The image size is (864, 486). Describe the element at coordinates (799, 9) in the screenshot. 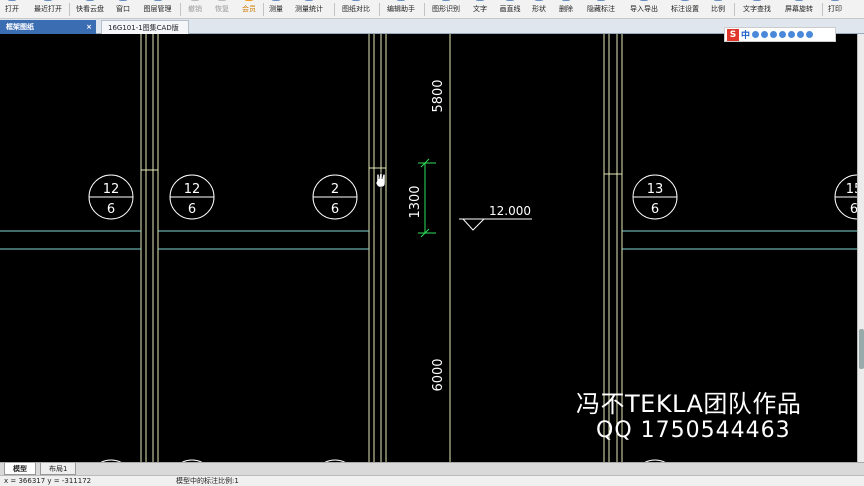

I see `toolbar-rotate-screen: 屏幕旋转` at that location.